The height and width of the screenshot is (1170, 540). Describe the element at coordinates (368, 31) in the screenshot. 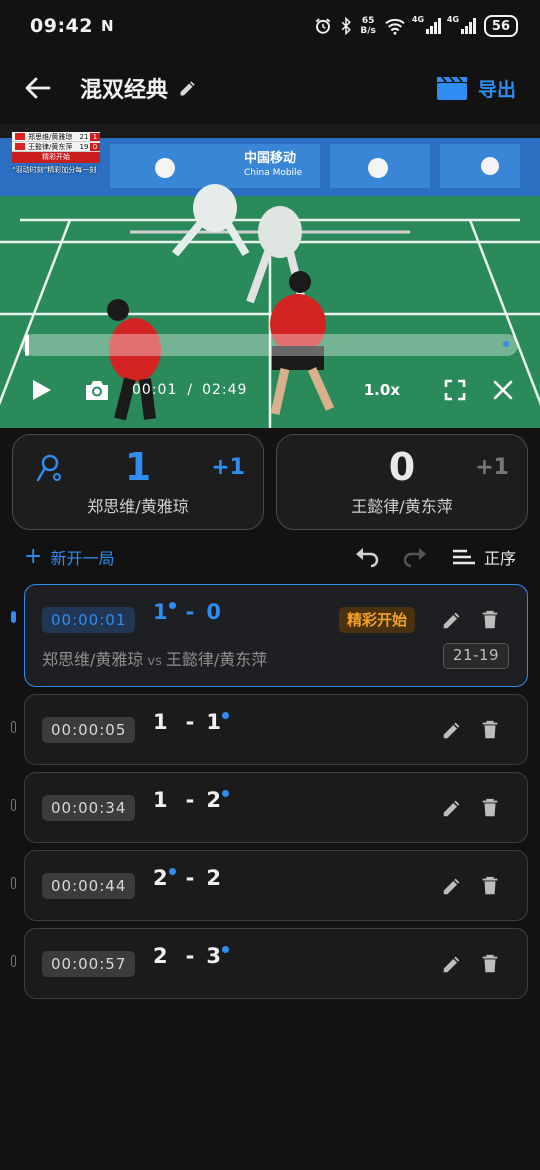

I see `net-speed-unit: B/s` at that location.